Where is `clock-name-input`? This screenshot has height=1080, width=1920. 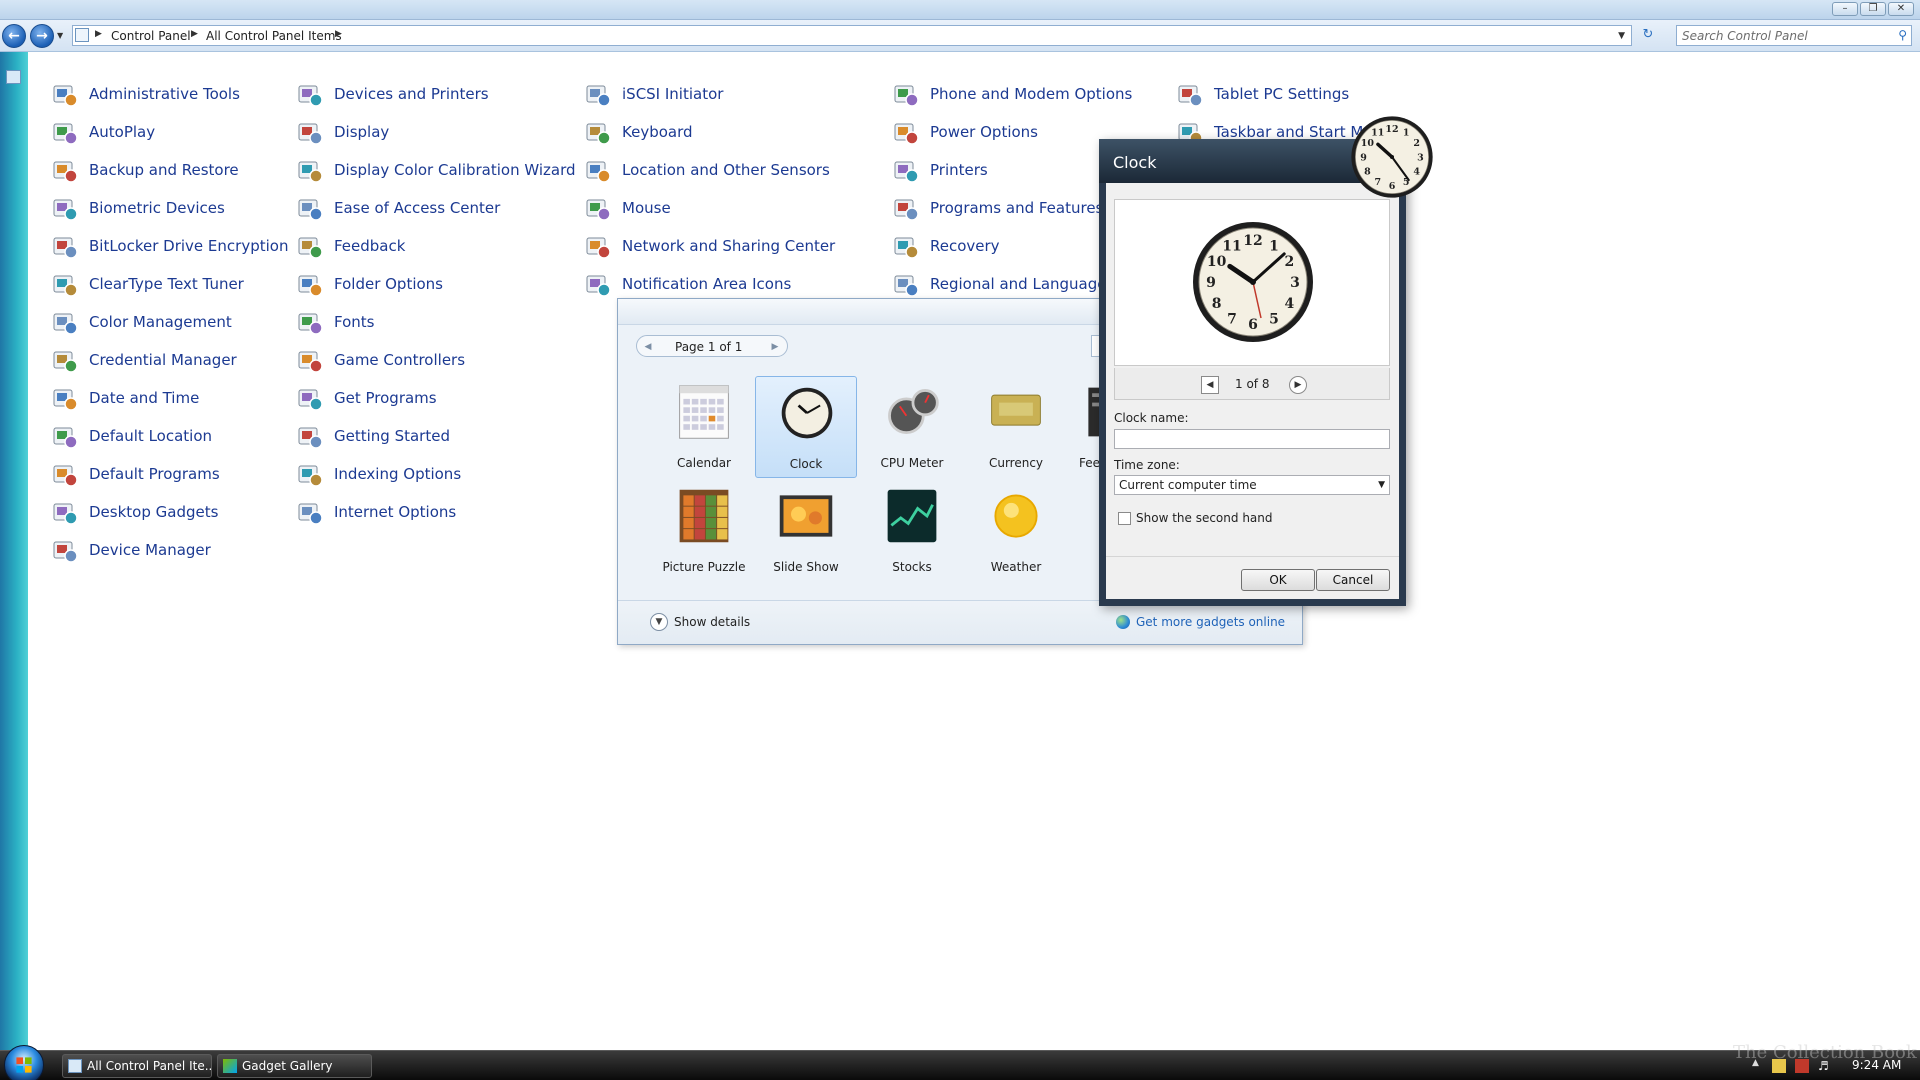 clock-name-input is located at coordinates (1252, 439).